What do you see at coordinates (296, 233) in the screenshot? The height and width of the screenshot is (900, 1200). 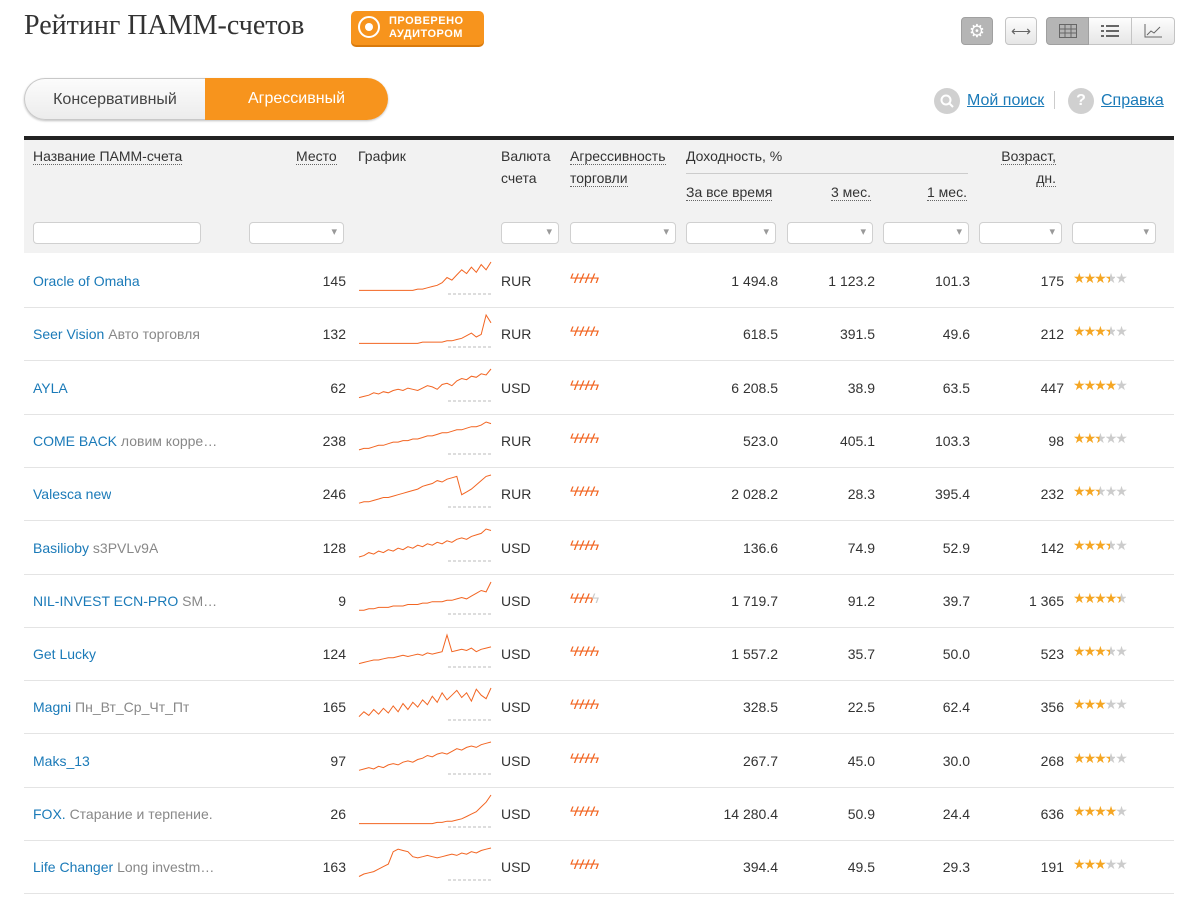 I see `filter-place-select` at bounding box center [296, 233].